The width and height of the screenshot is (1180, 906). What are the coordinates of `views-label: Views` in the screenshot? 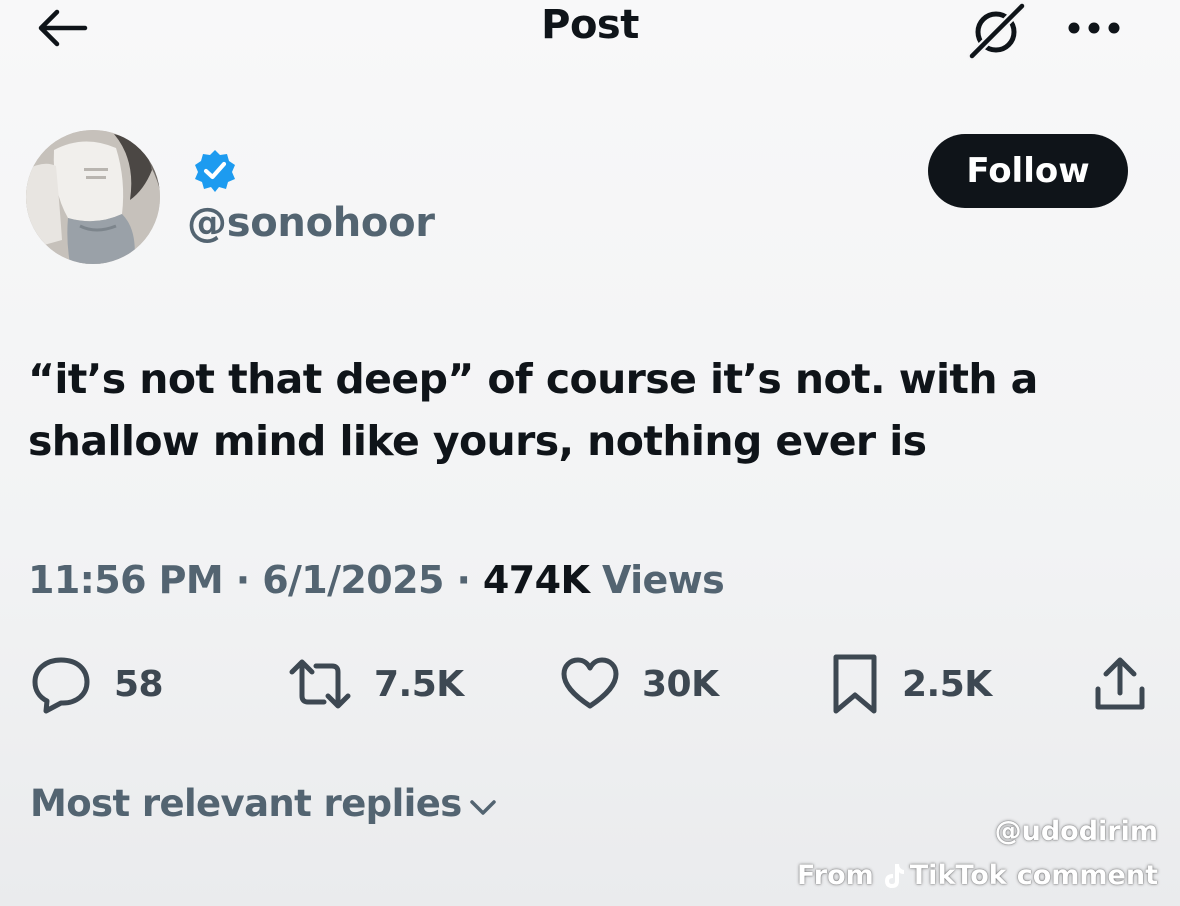 It's located at (663, 580).